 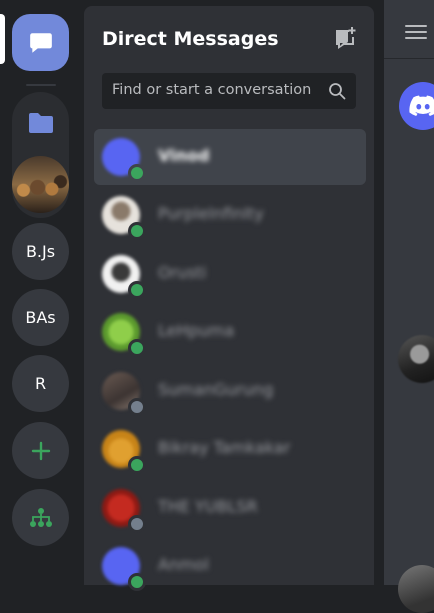 I want to click on search-placeholder: Find or start a conversation, so click(x=212, y=90).